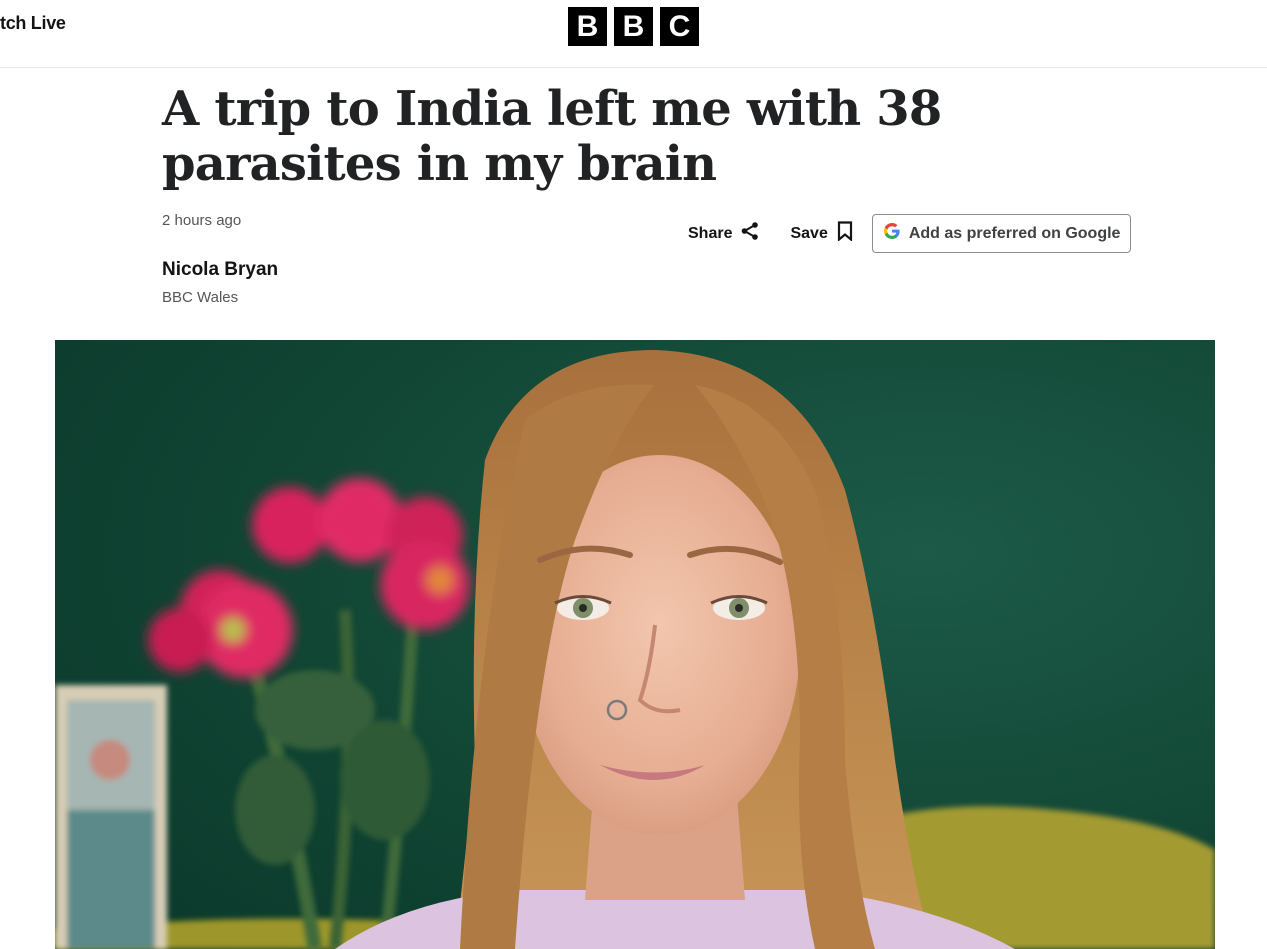  What do you see at coordinates (220, 269) in the screenshot?
I see `author-name: Nicola Bryan` at bounding box center [220, 269].